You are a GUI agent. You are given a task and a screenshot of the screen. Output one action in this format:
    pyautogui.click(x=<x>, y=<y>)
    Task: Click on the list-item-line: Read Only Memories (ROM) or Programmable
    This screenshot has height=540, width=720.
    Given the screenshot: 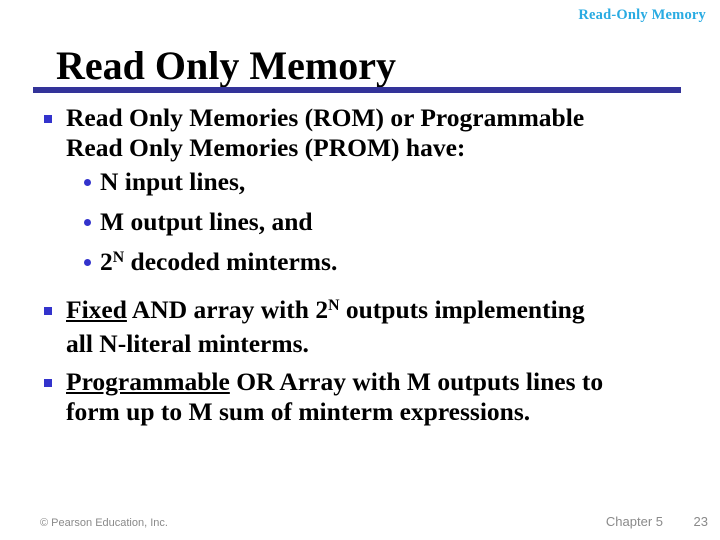 What is the action you would take?
    pyautogui.click(x=325, y=117)
    